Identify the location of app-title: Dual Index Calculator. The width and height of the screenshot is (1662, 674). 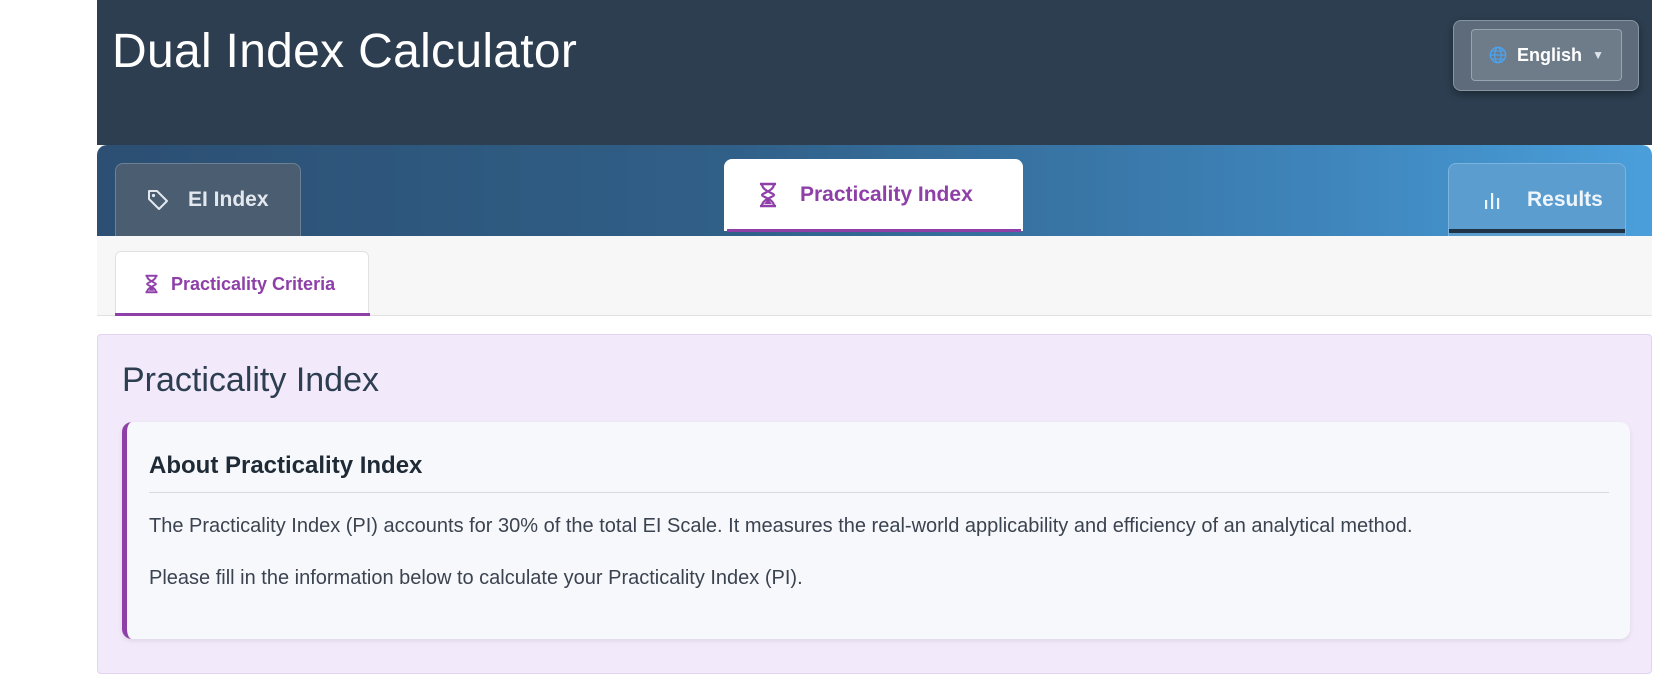
(345, 51).